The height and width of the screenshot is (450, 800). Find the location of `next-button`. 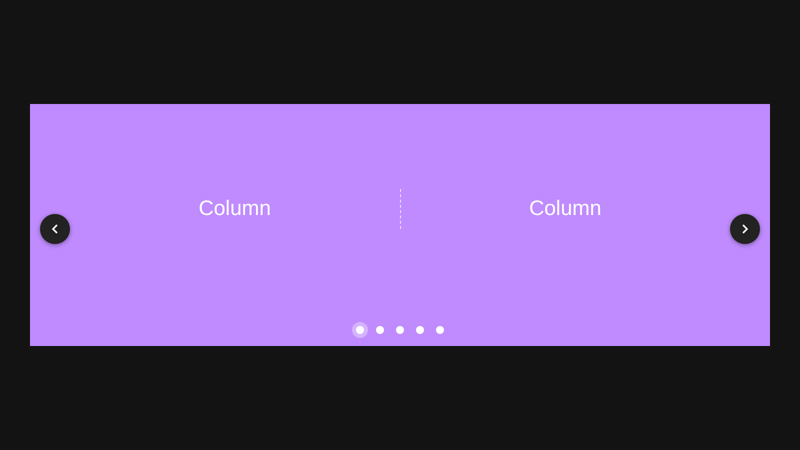

next-button is located at coordinates (745, 229).